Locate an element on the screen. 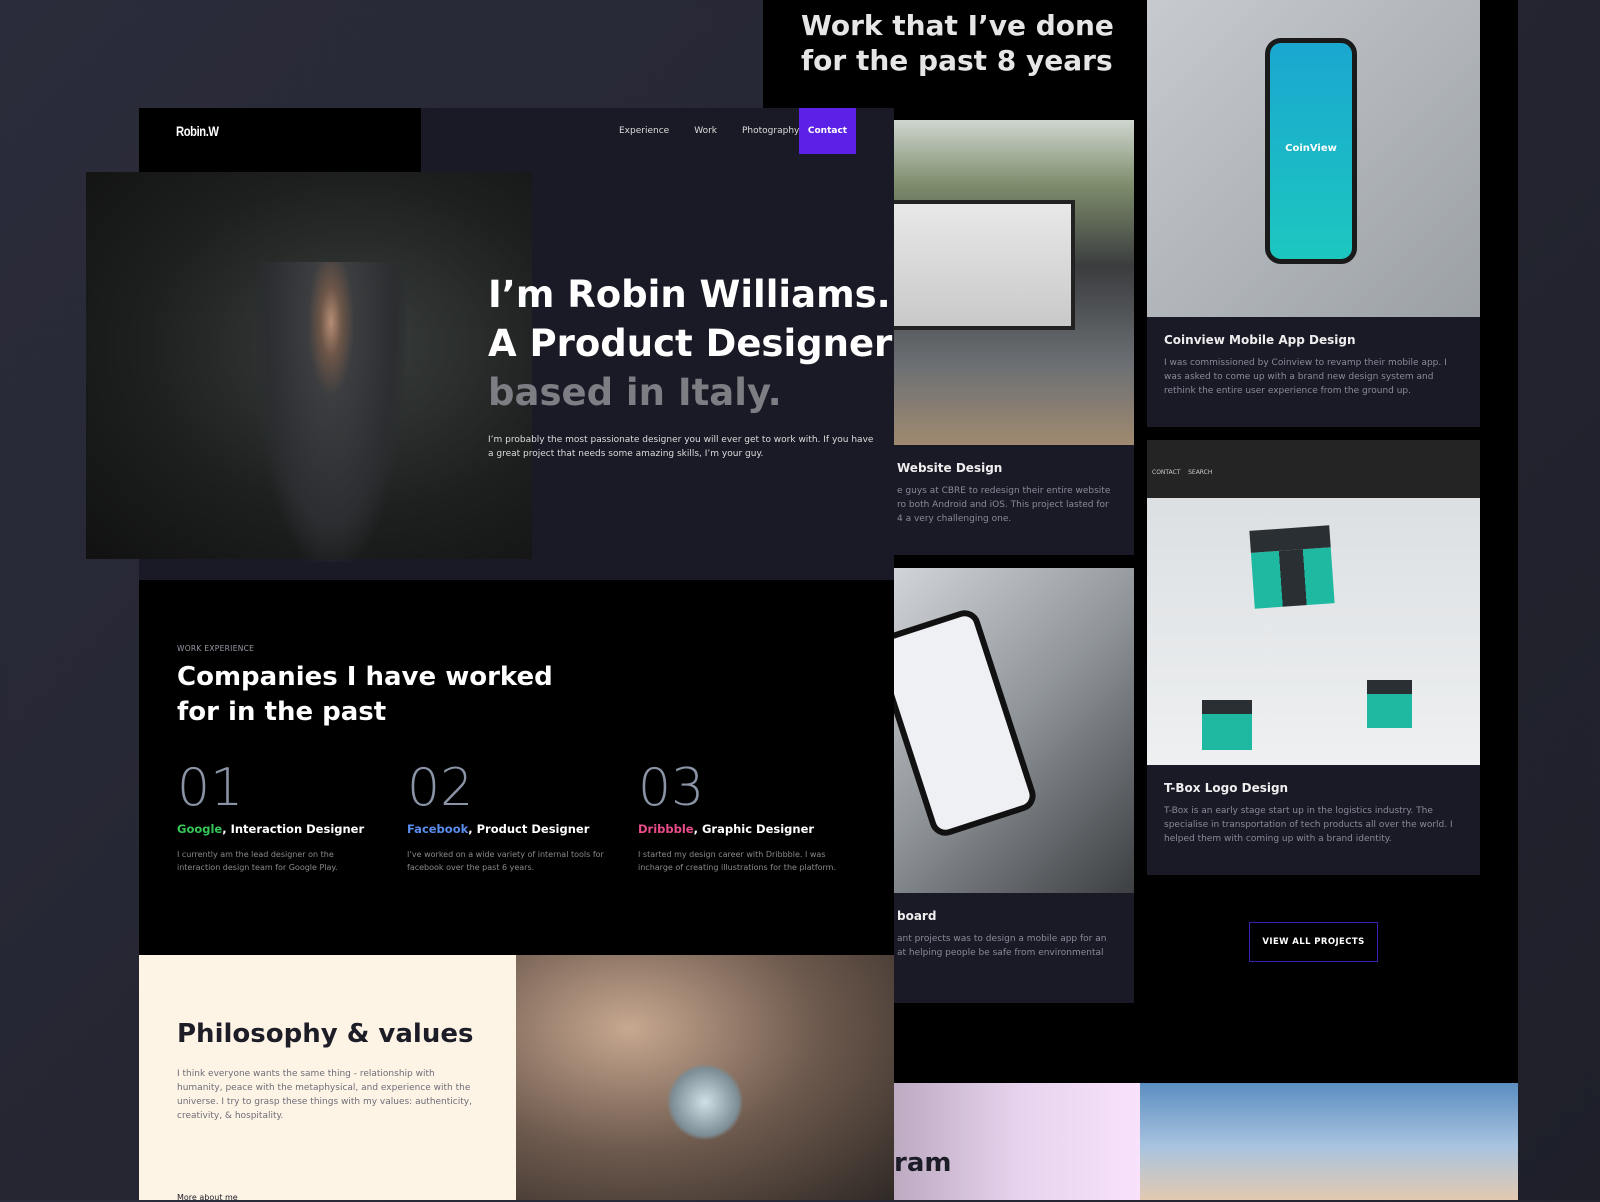  crystal-ball-photo is located at coordinates (705, 1077).